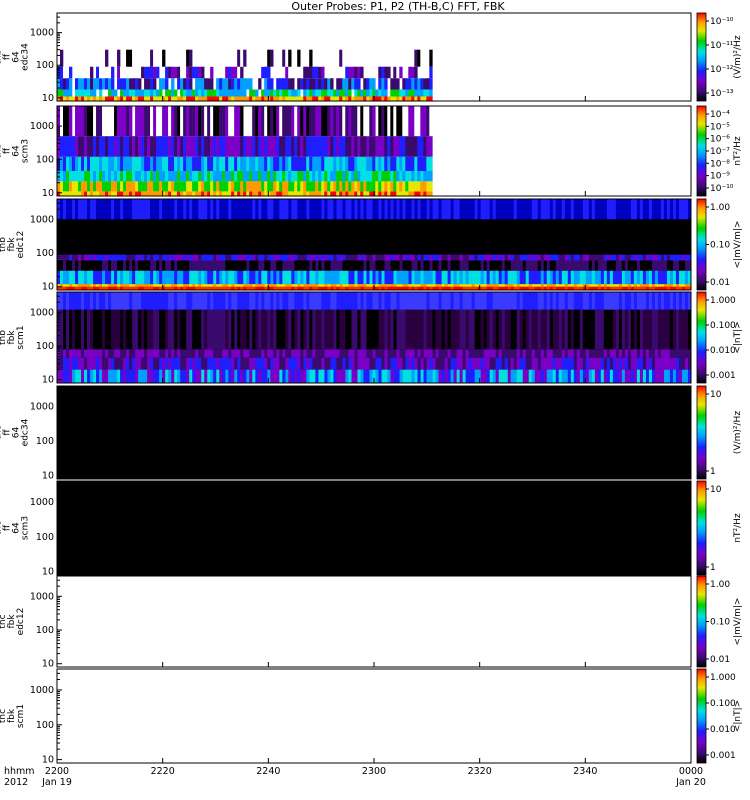 The width and height of the screenshot is (750, 800). I want to click on x-date-label: Jan 19, so click(56, 782).